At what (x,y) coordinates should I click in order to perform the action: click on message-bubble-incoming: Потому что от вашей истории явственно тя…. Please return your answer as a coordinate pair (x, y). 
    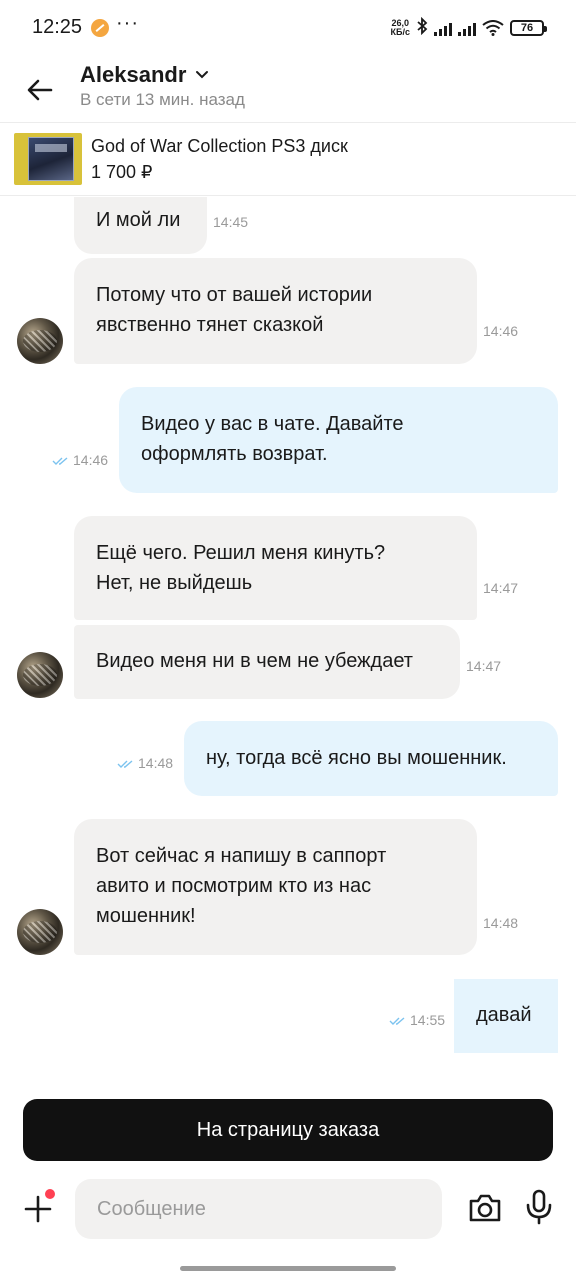
    Looking at the image, I should click on (275, 311).